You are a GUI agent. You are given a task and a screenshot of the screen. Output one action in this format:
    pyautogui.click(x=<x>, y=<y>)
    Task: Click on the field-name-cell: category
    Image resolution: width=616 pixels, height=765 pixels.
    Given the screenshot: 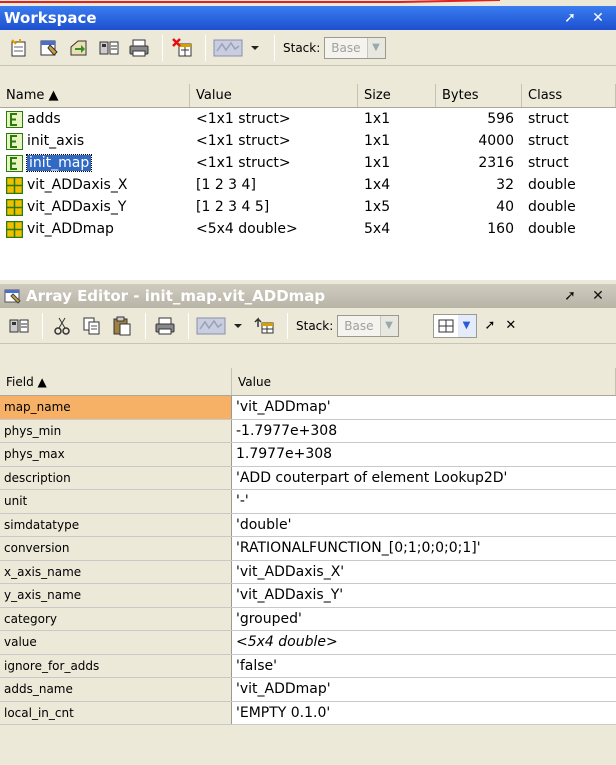 What is the action you would take?
    pyautogui.click(x=116, y=618)
    